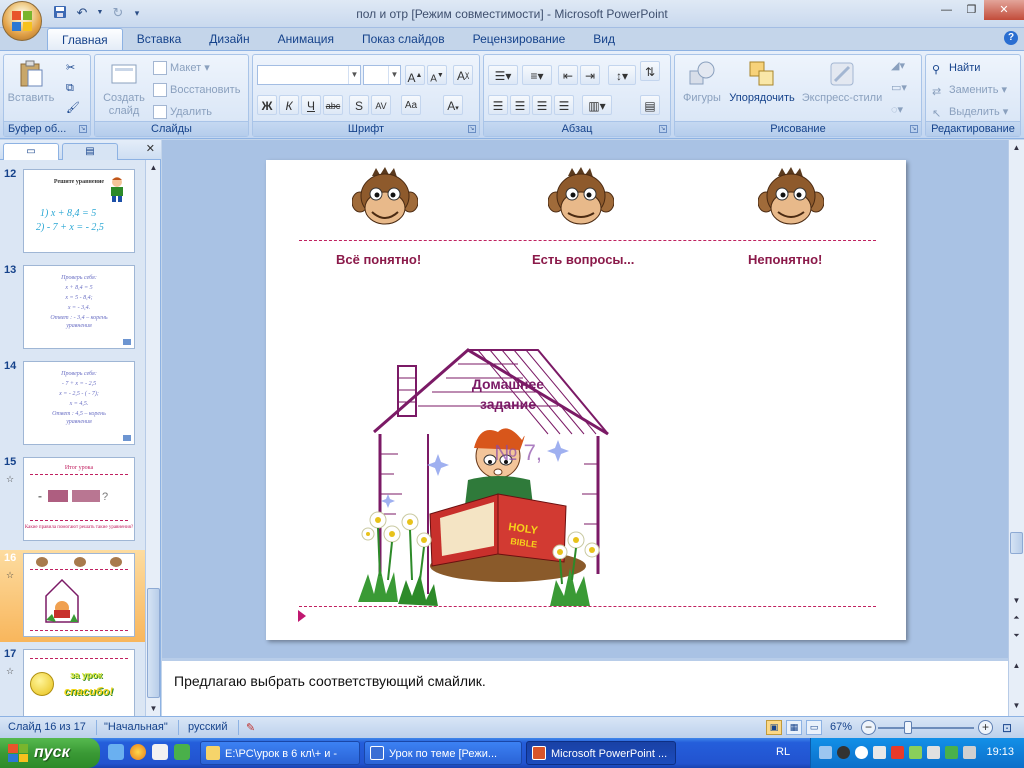 The height and width of the screenshot is (768, 1024). Describe the element at coordinates (785, 259) in the screenshot. I see `label-unclear: Непонятно!` at that location.